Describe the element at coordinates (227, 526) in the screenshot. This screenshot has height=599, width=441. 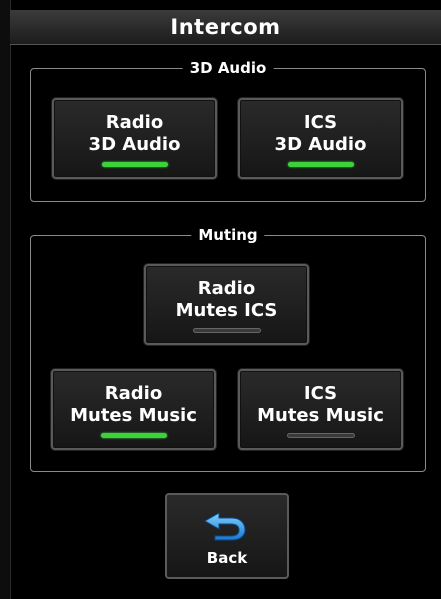
I see `back-arrow-icon` at that location.